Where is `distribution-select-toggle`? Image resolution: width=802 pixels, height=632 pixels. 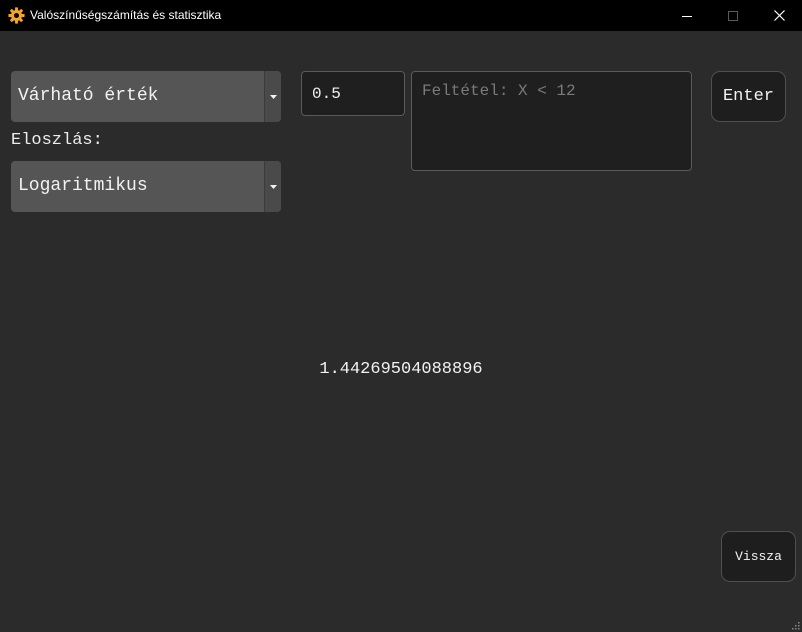 distribution-select-toggle is located at coordinates (272, 186).